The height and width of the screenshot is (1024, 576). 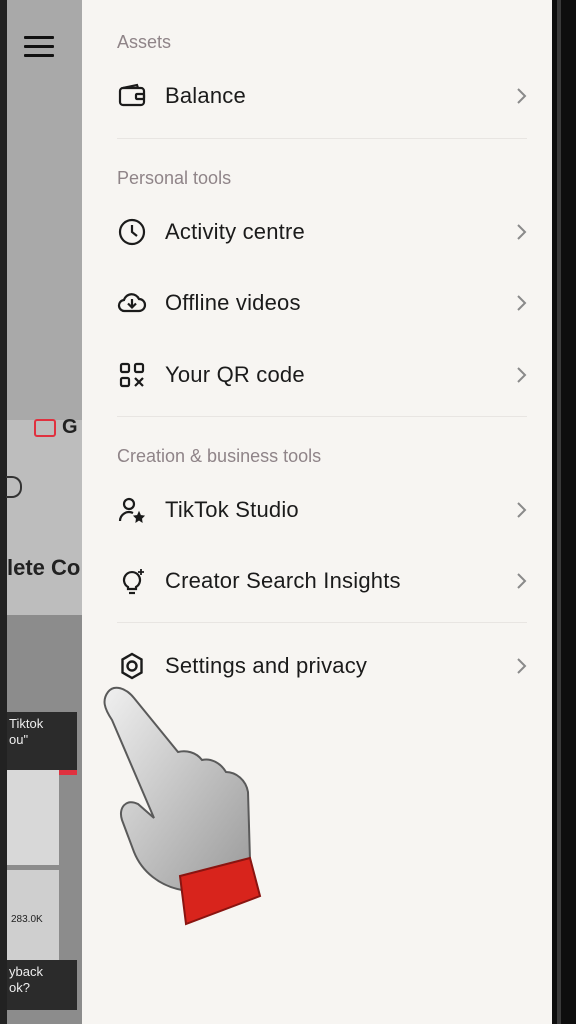 I want to click on menu-item-label: Offline videos, so click(x=233, y=302).